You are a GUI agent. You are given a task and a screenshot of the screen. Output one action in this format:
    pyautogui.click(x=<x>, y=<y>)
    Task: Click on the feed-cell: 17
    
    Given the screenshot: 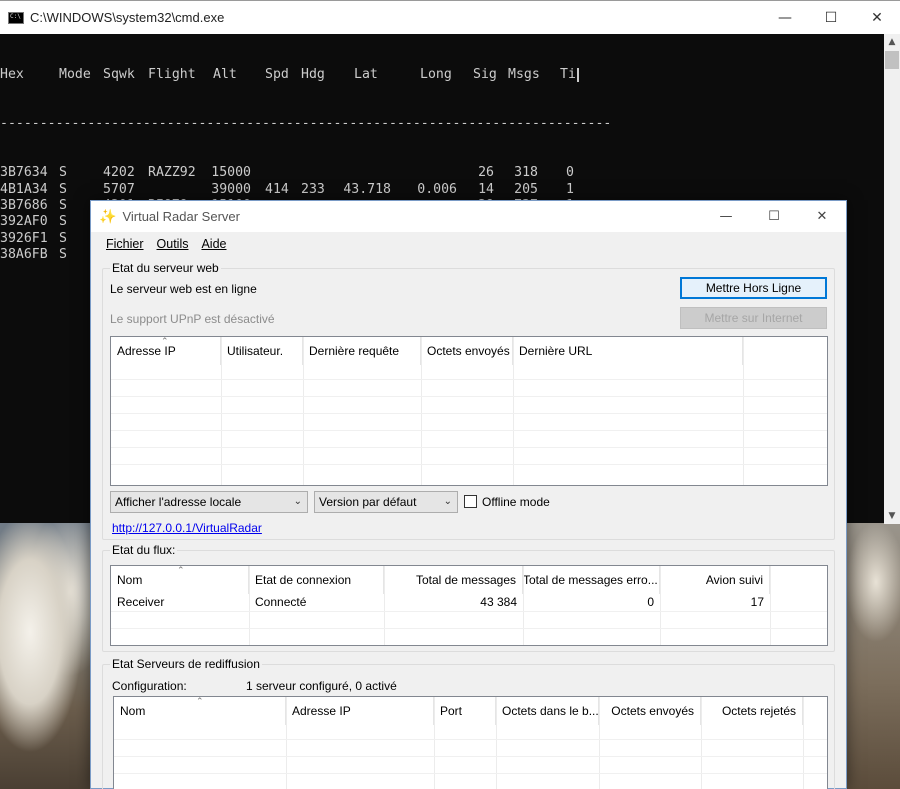 What is the action you would take?
    pyautogui.click(x=757, y=602)
    